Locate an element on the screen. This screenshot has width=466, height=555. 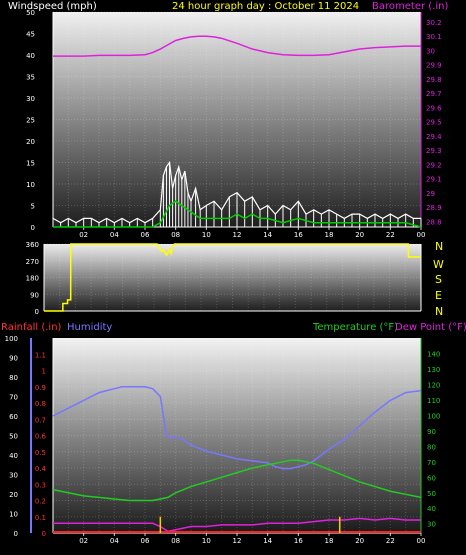
barometer-y-tick-label: 30.1 is located at coordinates (434, 37).